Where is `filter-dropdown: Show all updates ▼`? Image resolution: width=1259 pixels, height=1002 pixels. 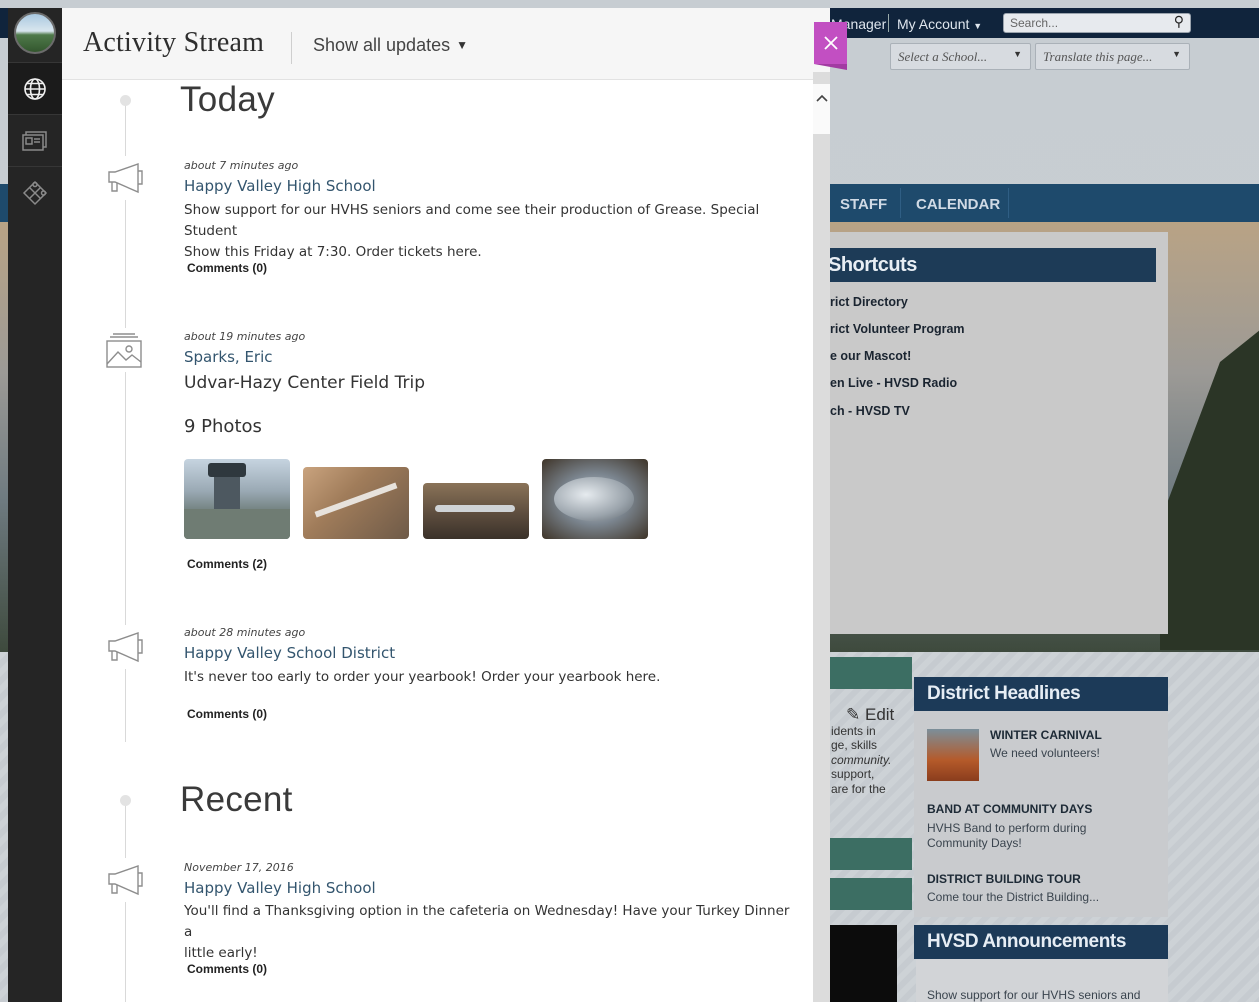 filter-dropdown: Show all updates ▼ is located at coordinates (390, 45).